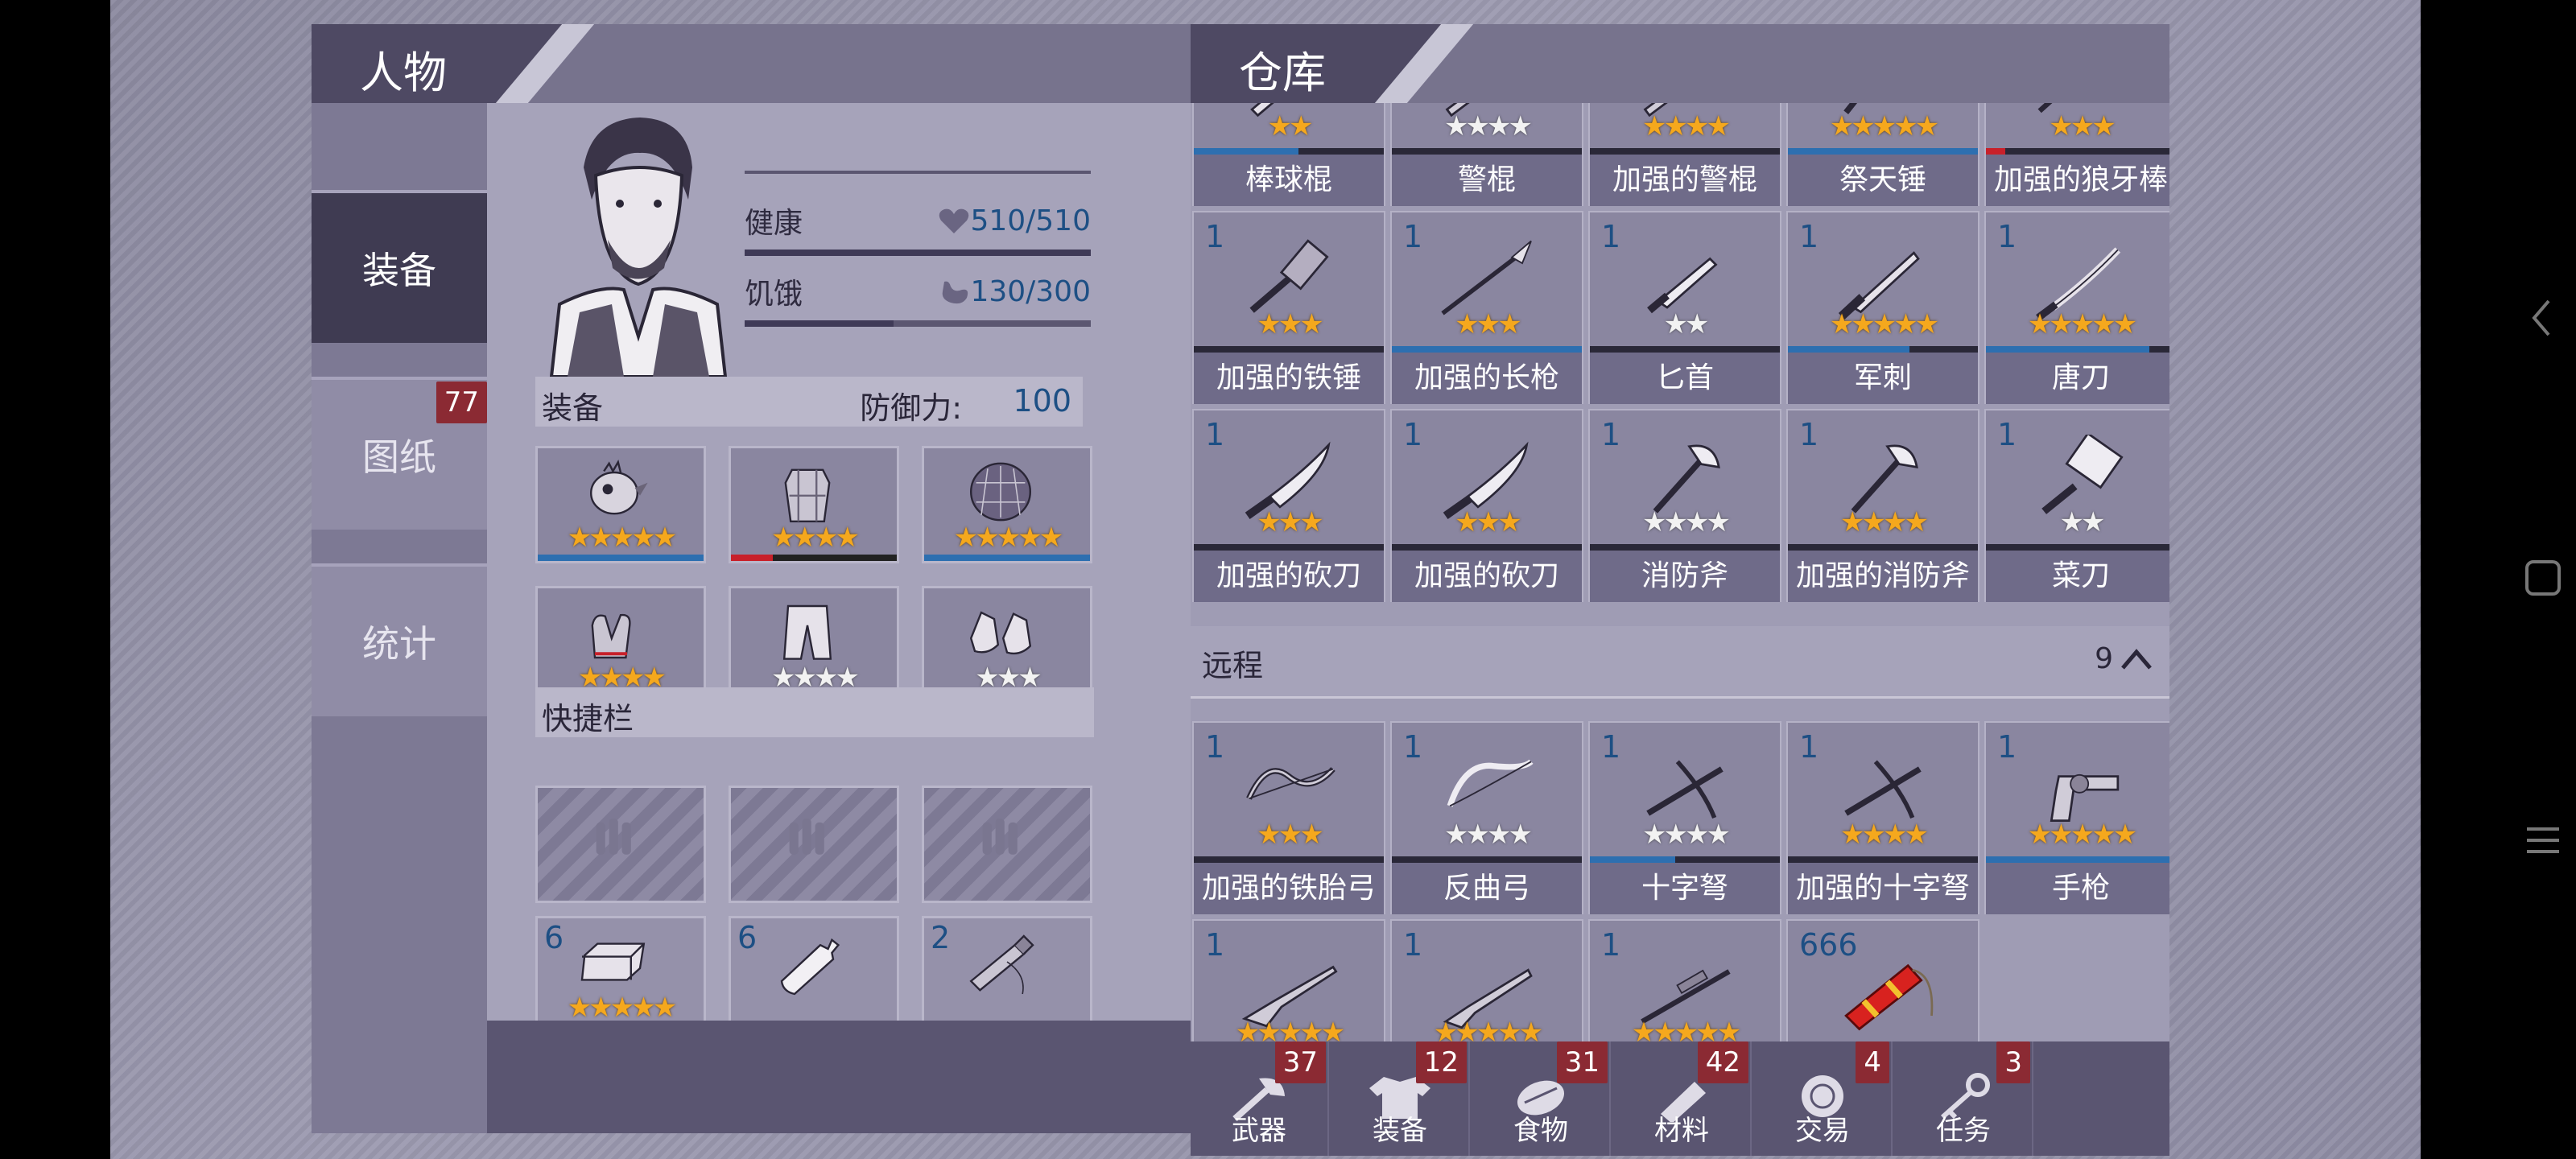 This screenshot has width=2576, height=1159. Describe the element at coordinates (1541, 1098) in the screenshot. I see `category-tab-food: 31 食物` at that location.